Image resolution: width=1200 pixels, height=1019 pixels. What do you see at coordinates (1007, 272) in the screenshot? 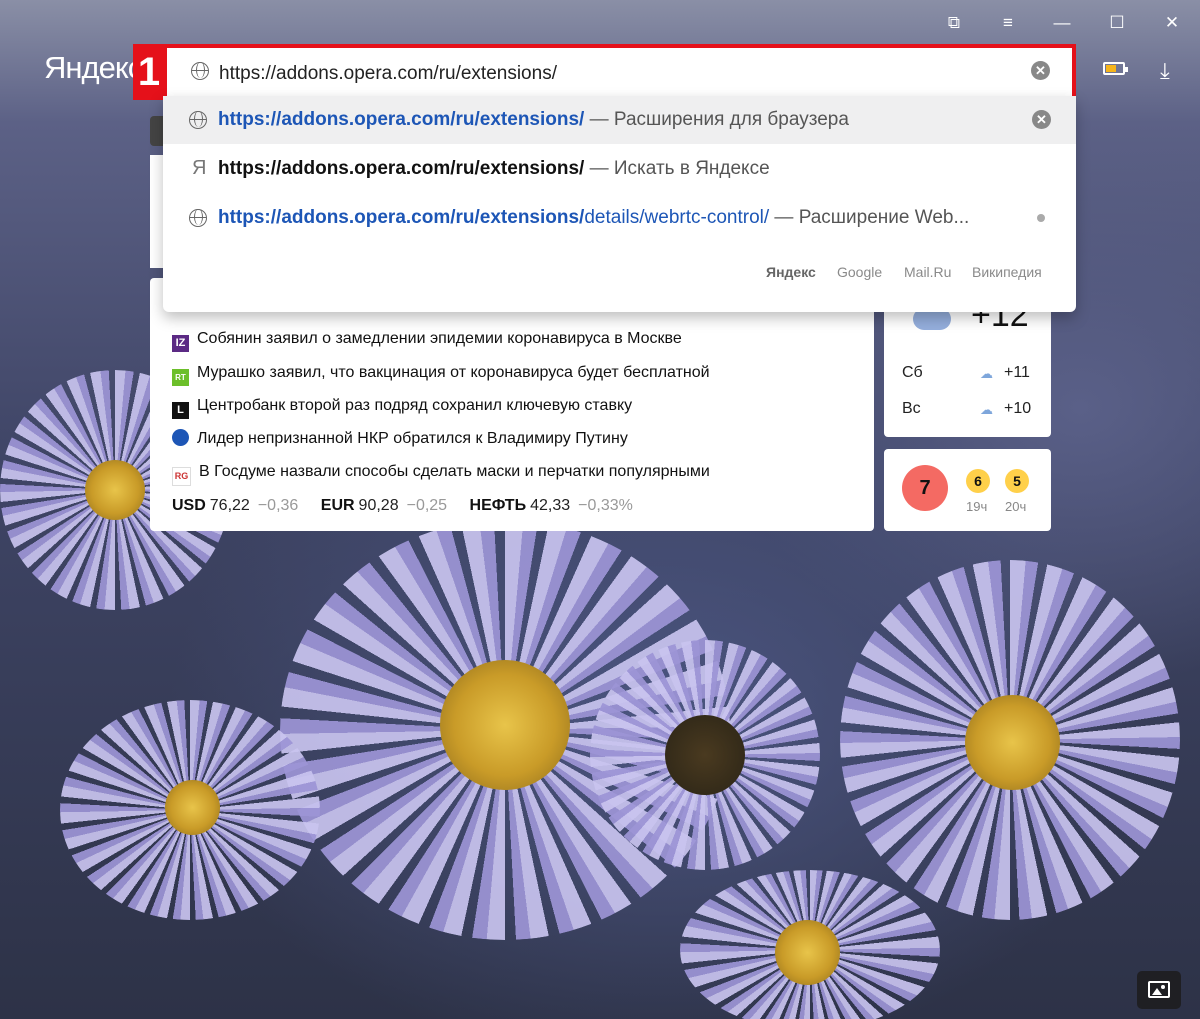
I see `engine-wikipedia: Википедия` at bounding box center [1007, 272].